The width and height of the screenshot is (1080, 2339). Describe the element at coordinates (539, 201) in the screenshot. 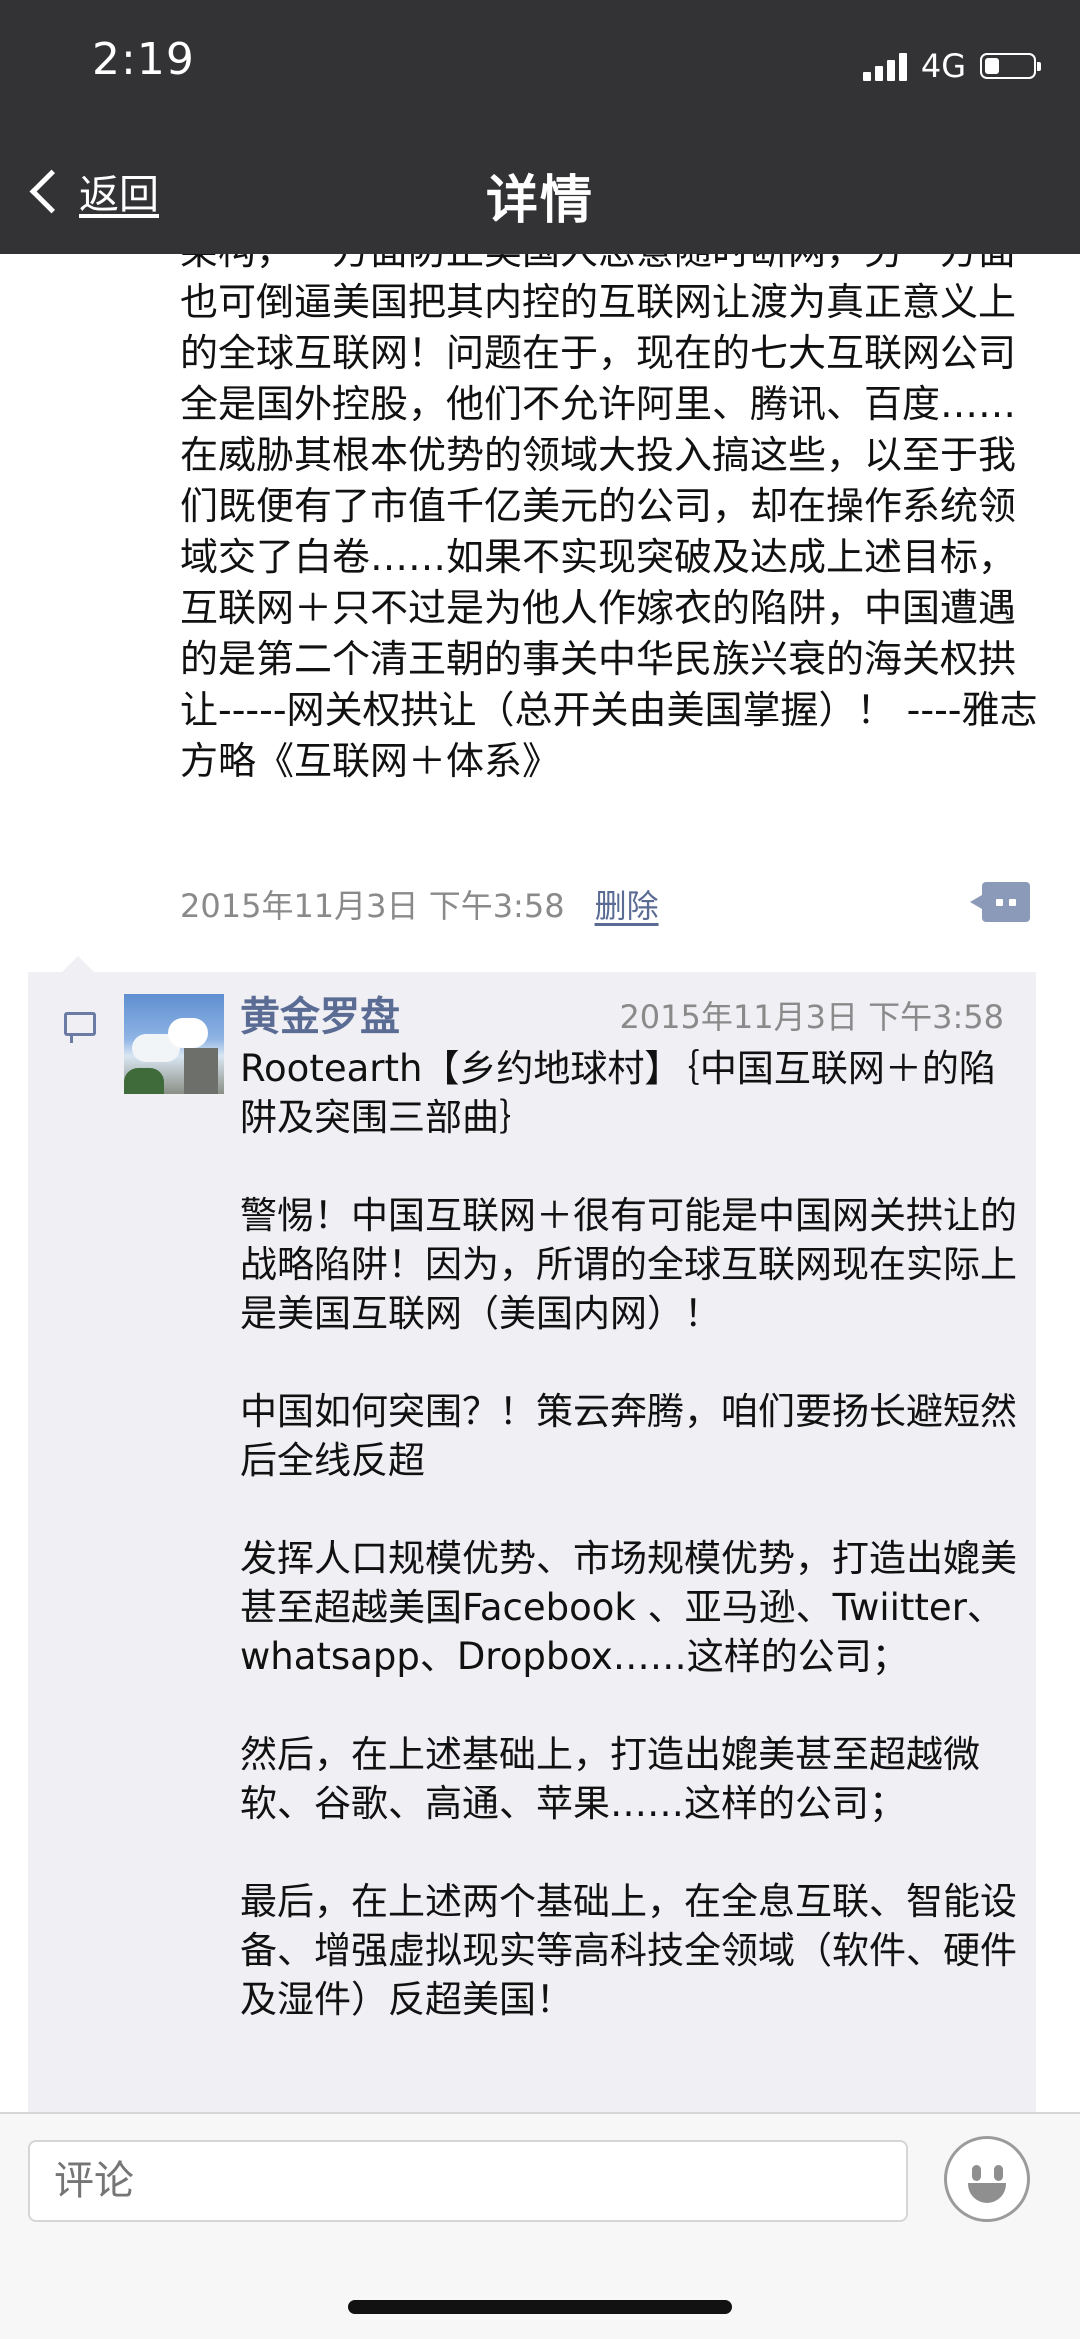

I see `page-title: 详情` at that location.